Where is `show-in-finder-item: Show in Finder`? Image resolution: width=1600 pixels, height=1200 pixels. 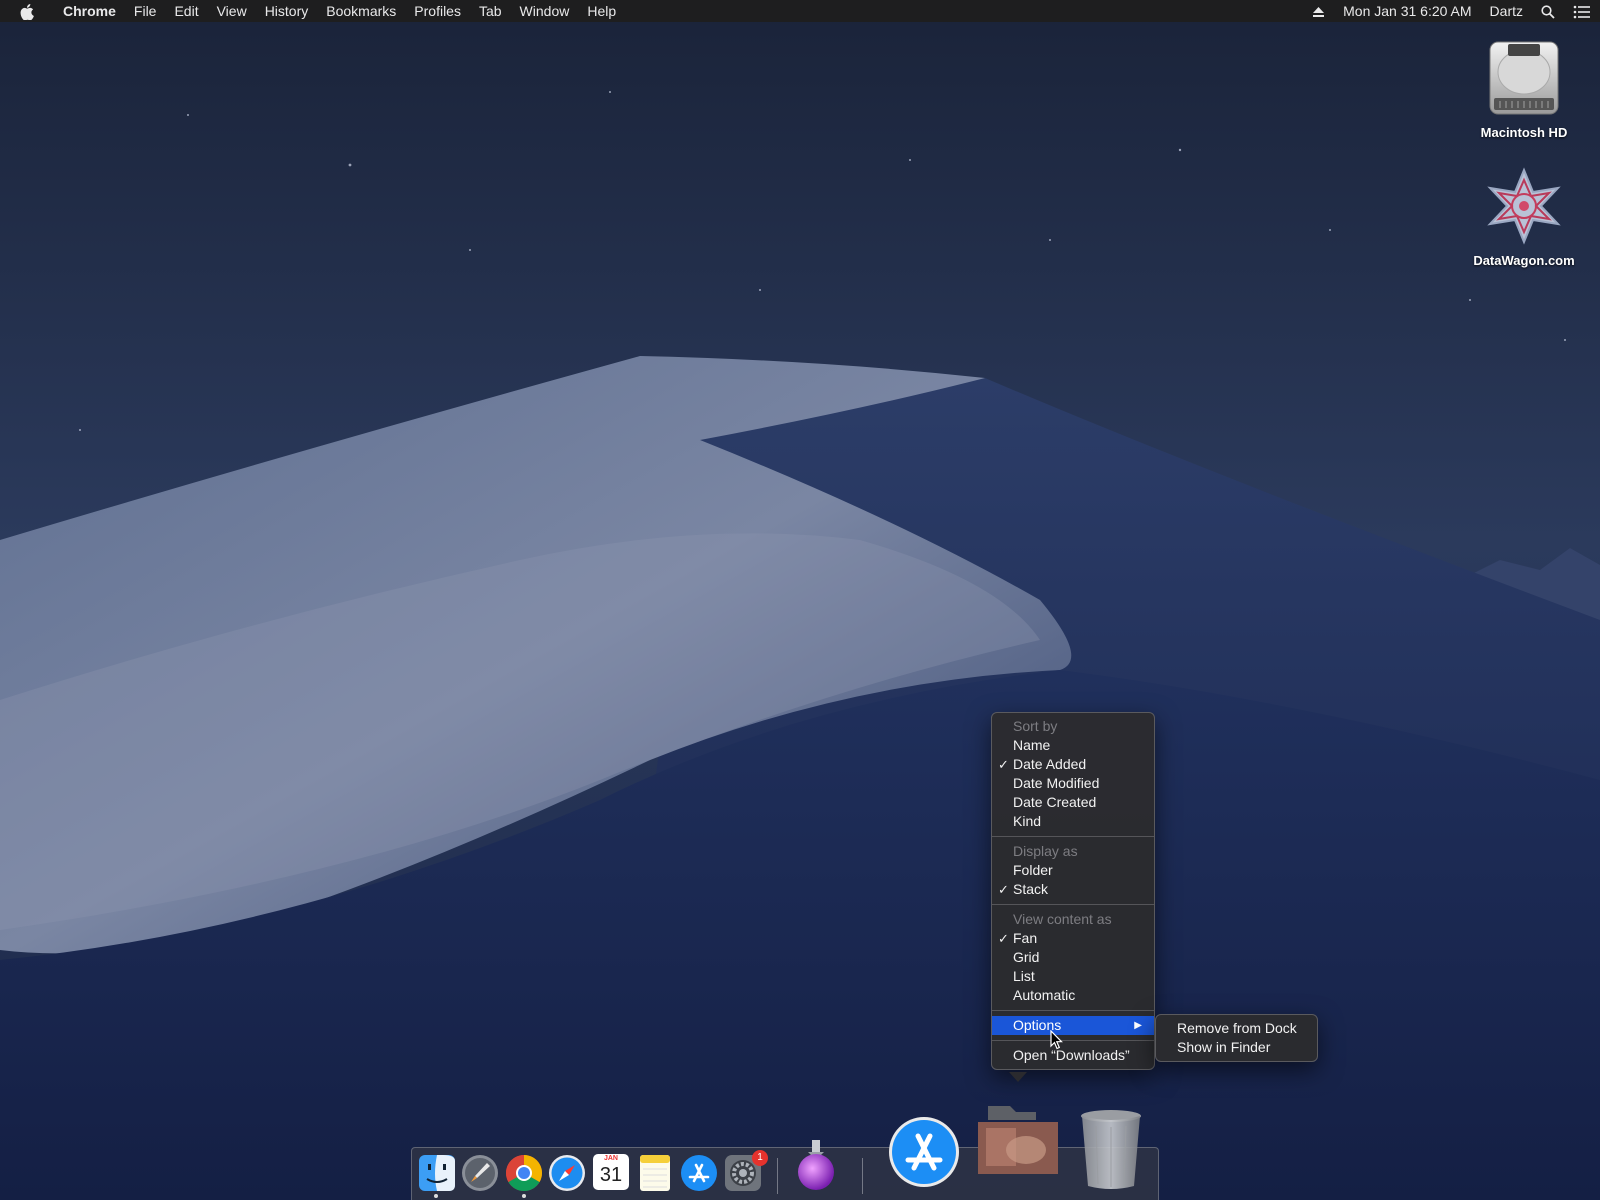
show-in-finder-item: Show in Finder is located at coordinates (1236, 1047).